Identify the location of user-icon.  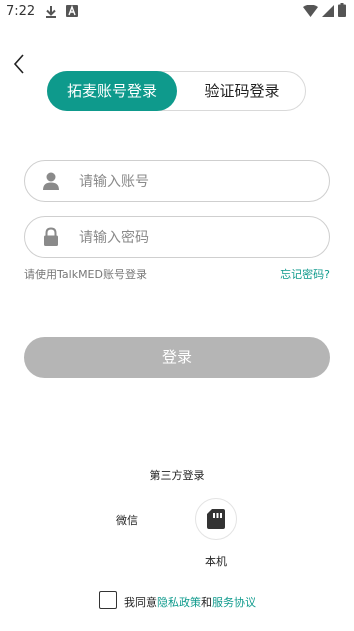
(51, 181).